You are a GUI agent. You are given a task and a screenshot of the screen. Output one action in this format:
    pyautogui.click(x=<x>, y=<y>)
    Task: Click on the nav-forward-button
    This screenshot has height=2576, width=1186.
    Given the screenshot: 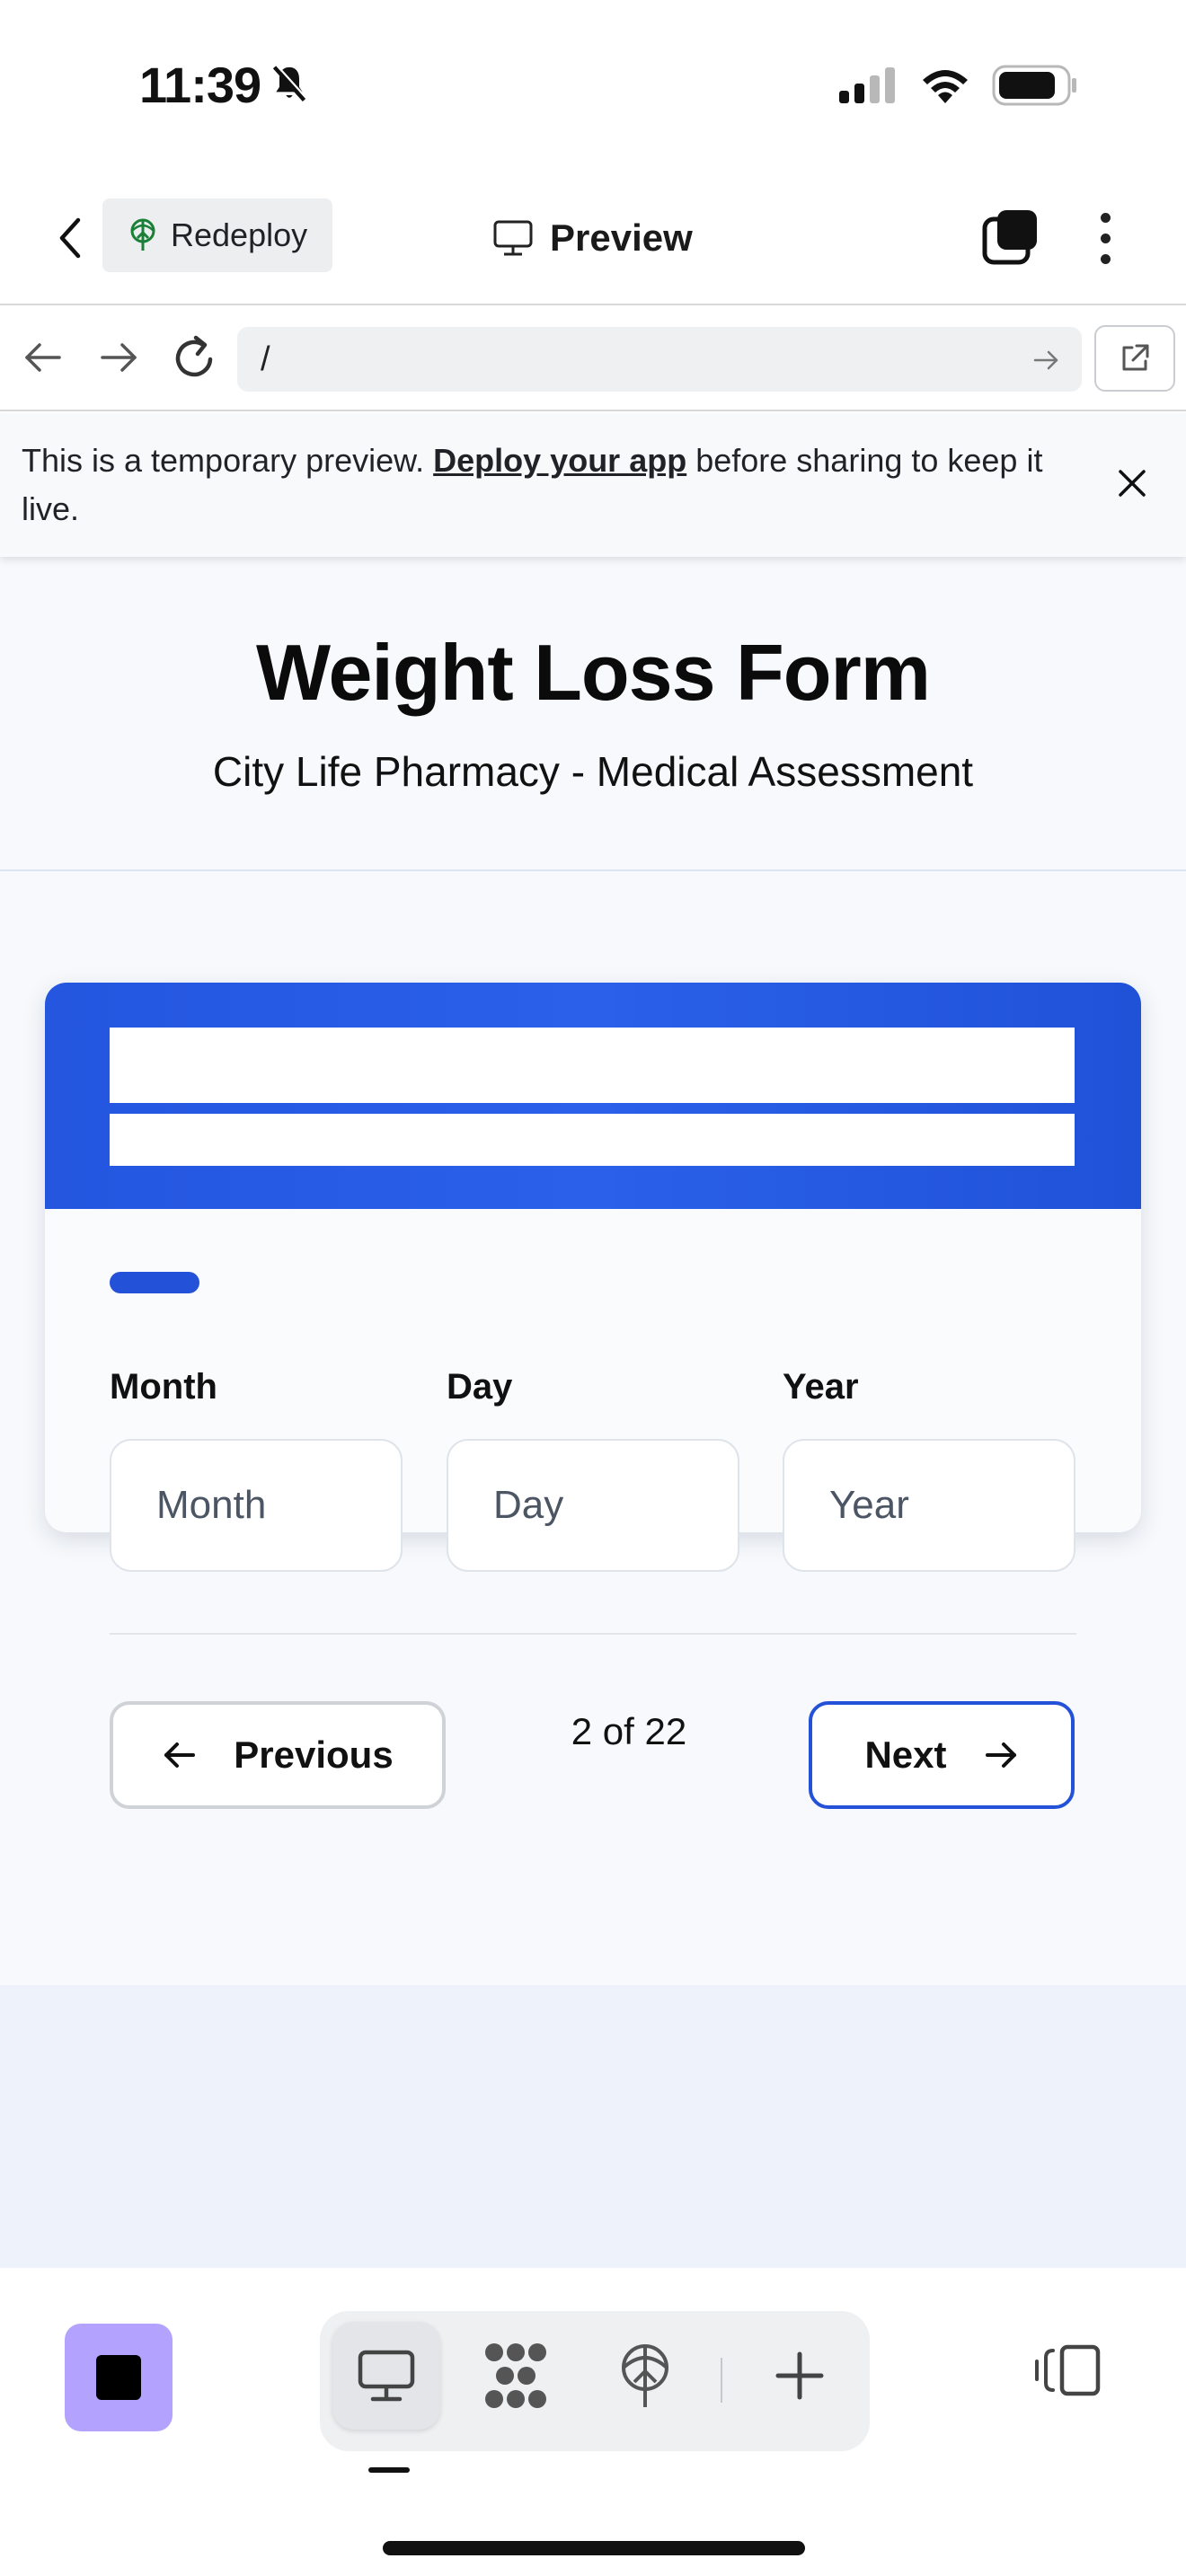 What is the action you would take?
    pyautogui.click(x=117, y=359)
    